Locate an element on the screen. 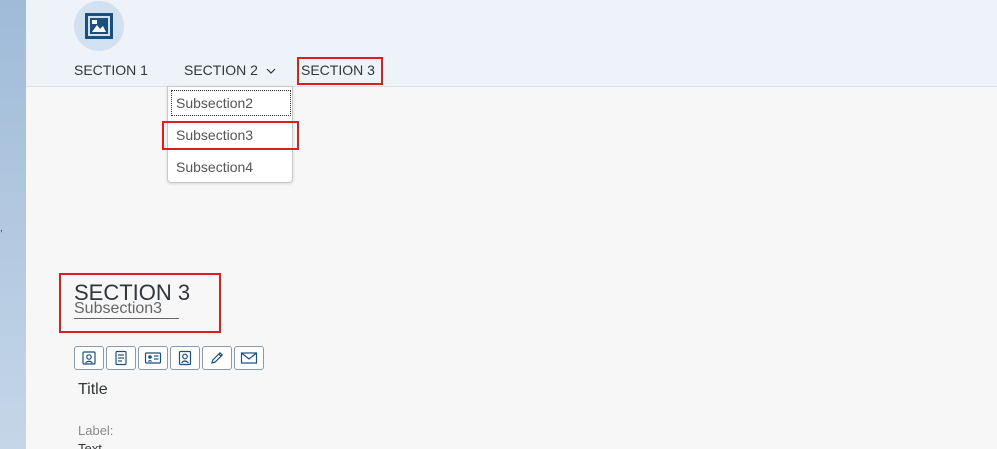 This screenshot has height=449, width=997. tab-label: SECTION 3 is located at coordinates (338, 70).